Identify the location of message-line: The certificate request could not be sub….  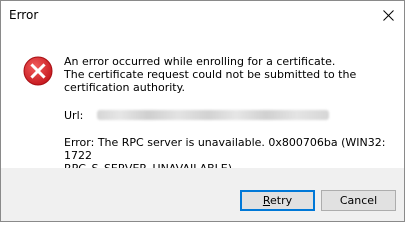
(210, 74).